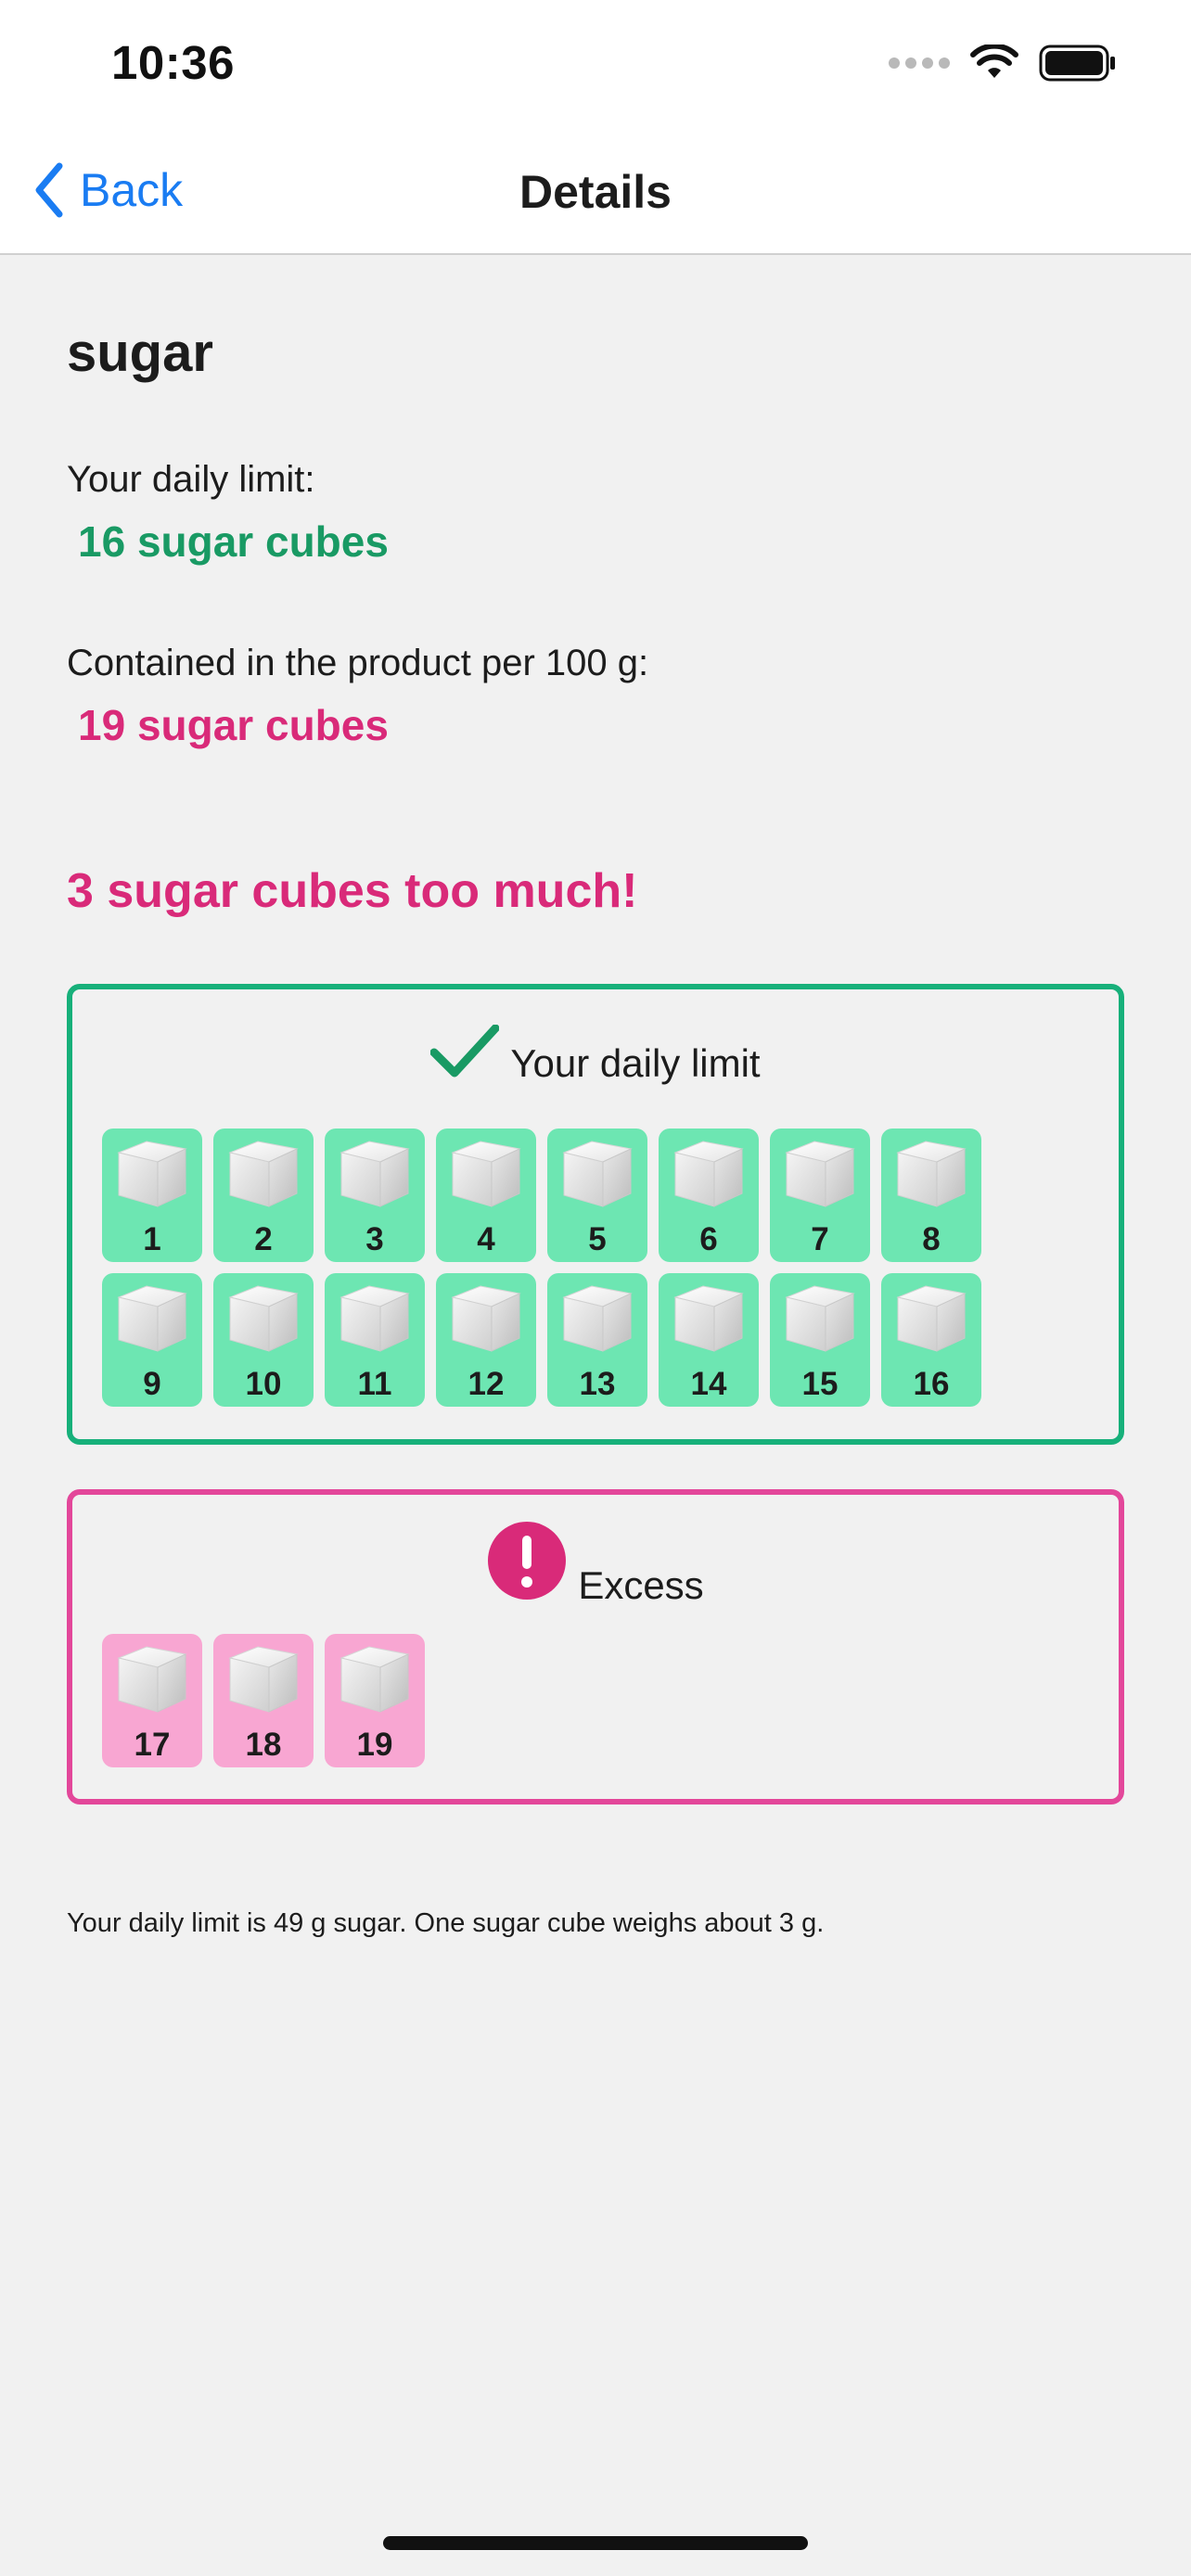 The width and height of the screenshot is (1191, 2576). Describe the element at coordinates (263, 1384) in the screenshot. I see `sugar-cube-number: 10` at that location.